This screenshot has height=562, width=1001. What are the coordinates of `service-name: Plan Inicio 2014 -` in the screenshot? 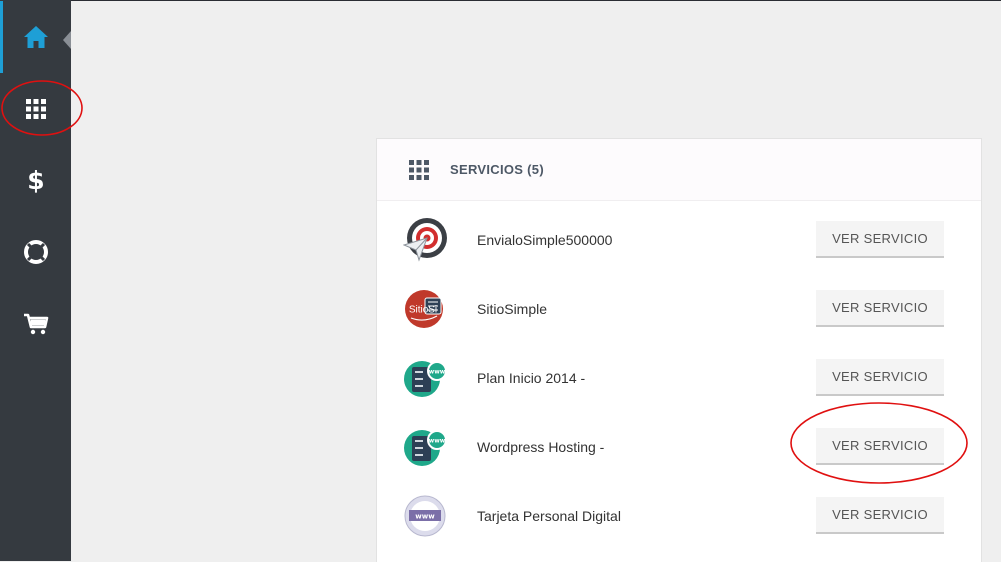 It's located at (531, 377).